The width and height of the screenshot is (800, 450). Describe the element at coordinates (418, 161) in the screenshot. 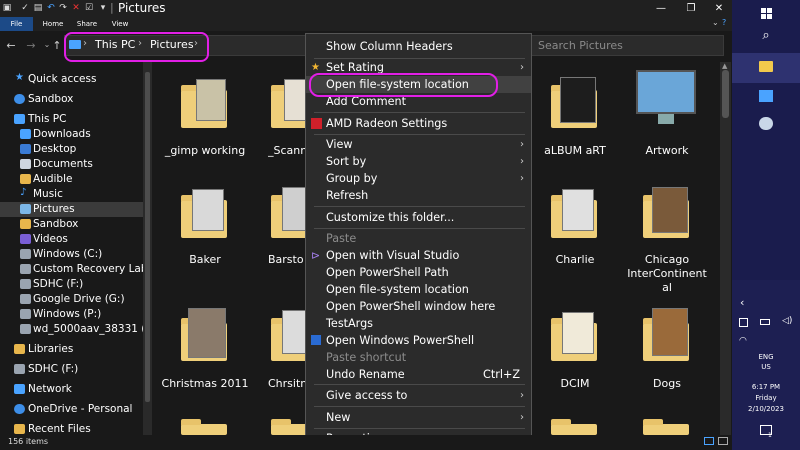

I see `menu-item-sort-by: Sort by ›` at that location.